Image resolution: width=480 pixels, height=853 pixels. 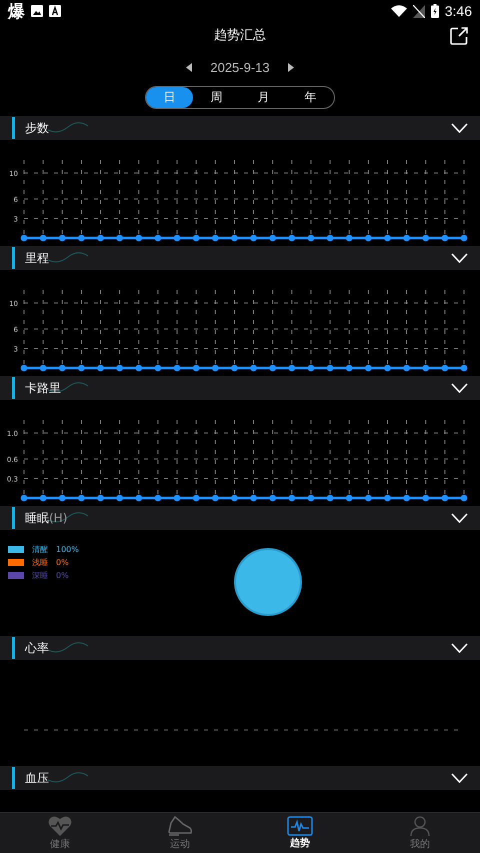 I want to click on nav-tab: 健康, so click(x=60, y=833).